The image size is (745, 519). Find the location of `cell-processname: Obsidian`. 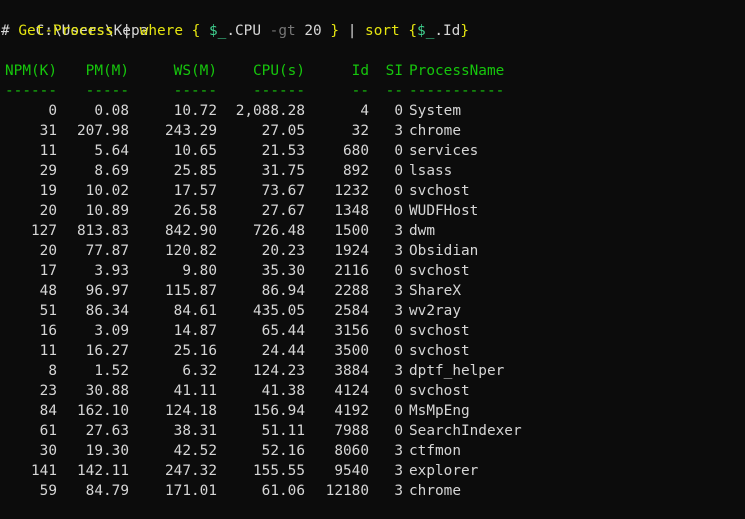

cell-processname: Obsidian is located at coordinates (444, 251).